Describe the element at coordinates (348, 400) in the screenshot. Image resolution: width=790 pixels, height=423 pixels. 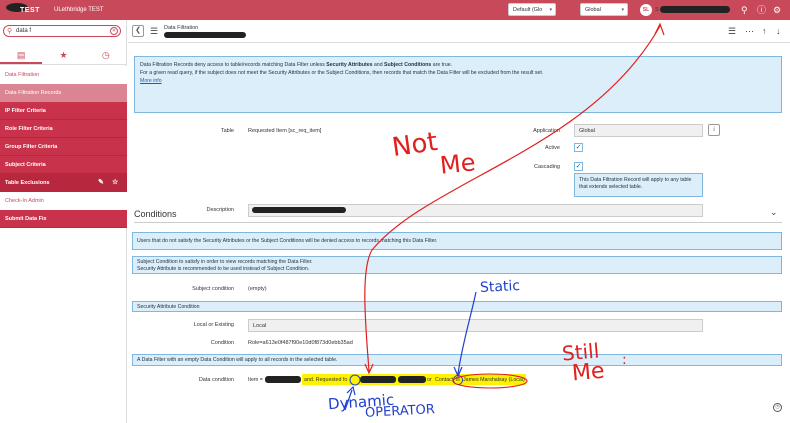
I see `annotation-arrow-dynamic` at that location.